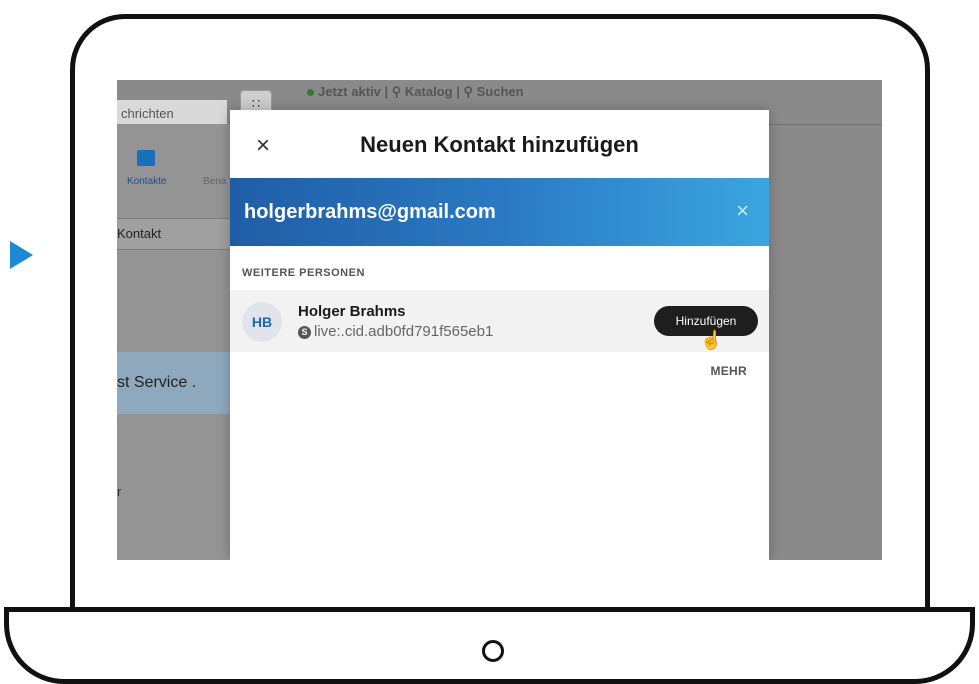 This screenshot has height=684, width=979. I want to click on result-id-text: live:.cid.adb0fd791f565eb1, so click(404, 331).